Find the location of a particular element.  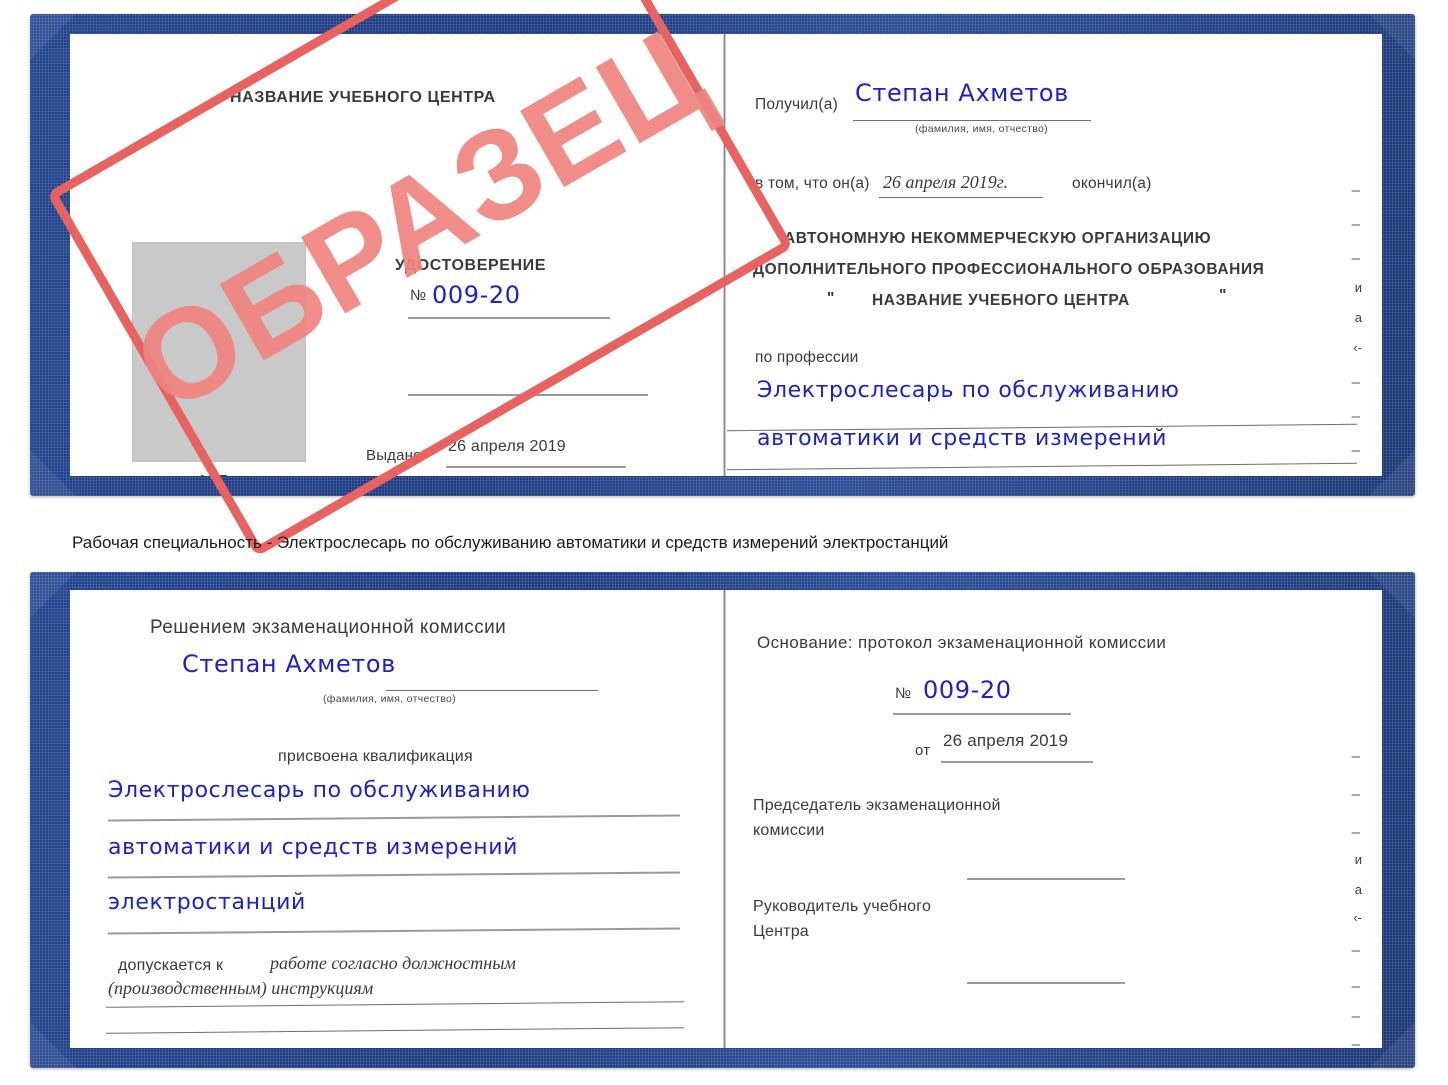

margin-fragment-b3: – is located at coordinates (1355, 832).